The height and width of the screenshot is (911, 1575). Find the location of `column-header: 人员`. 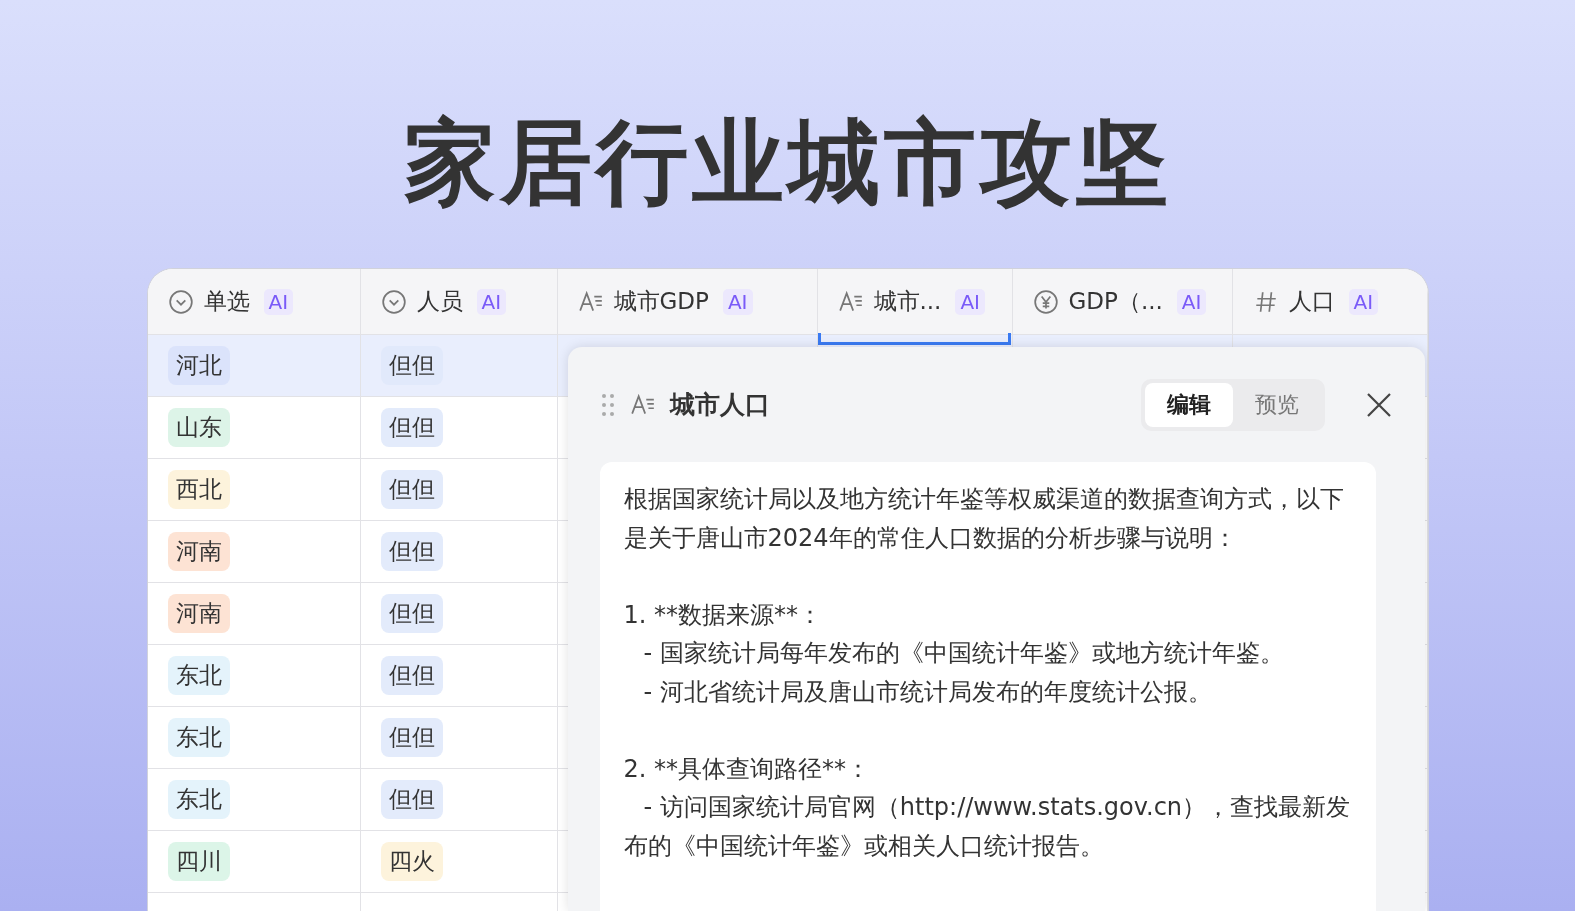

column-header: 人员 is located at coordinates (439, 301).